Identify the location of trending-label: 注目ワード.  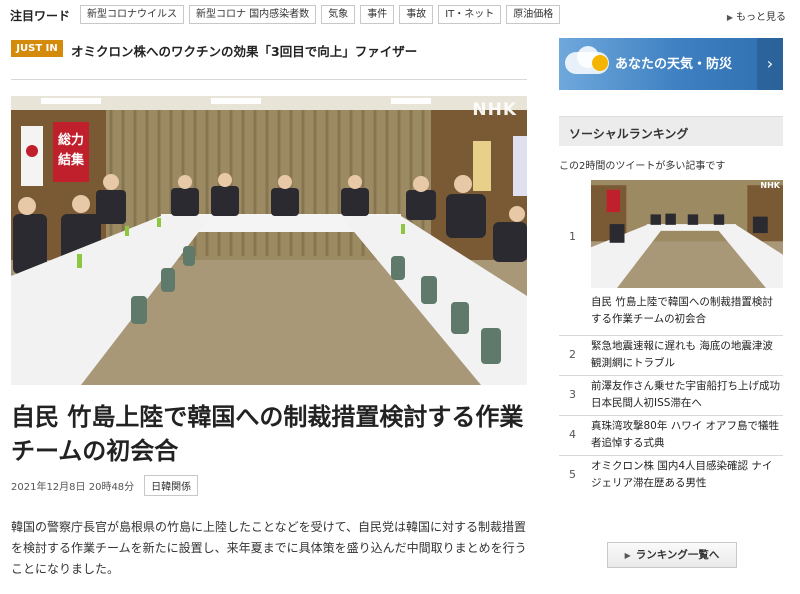
(40, 16).